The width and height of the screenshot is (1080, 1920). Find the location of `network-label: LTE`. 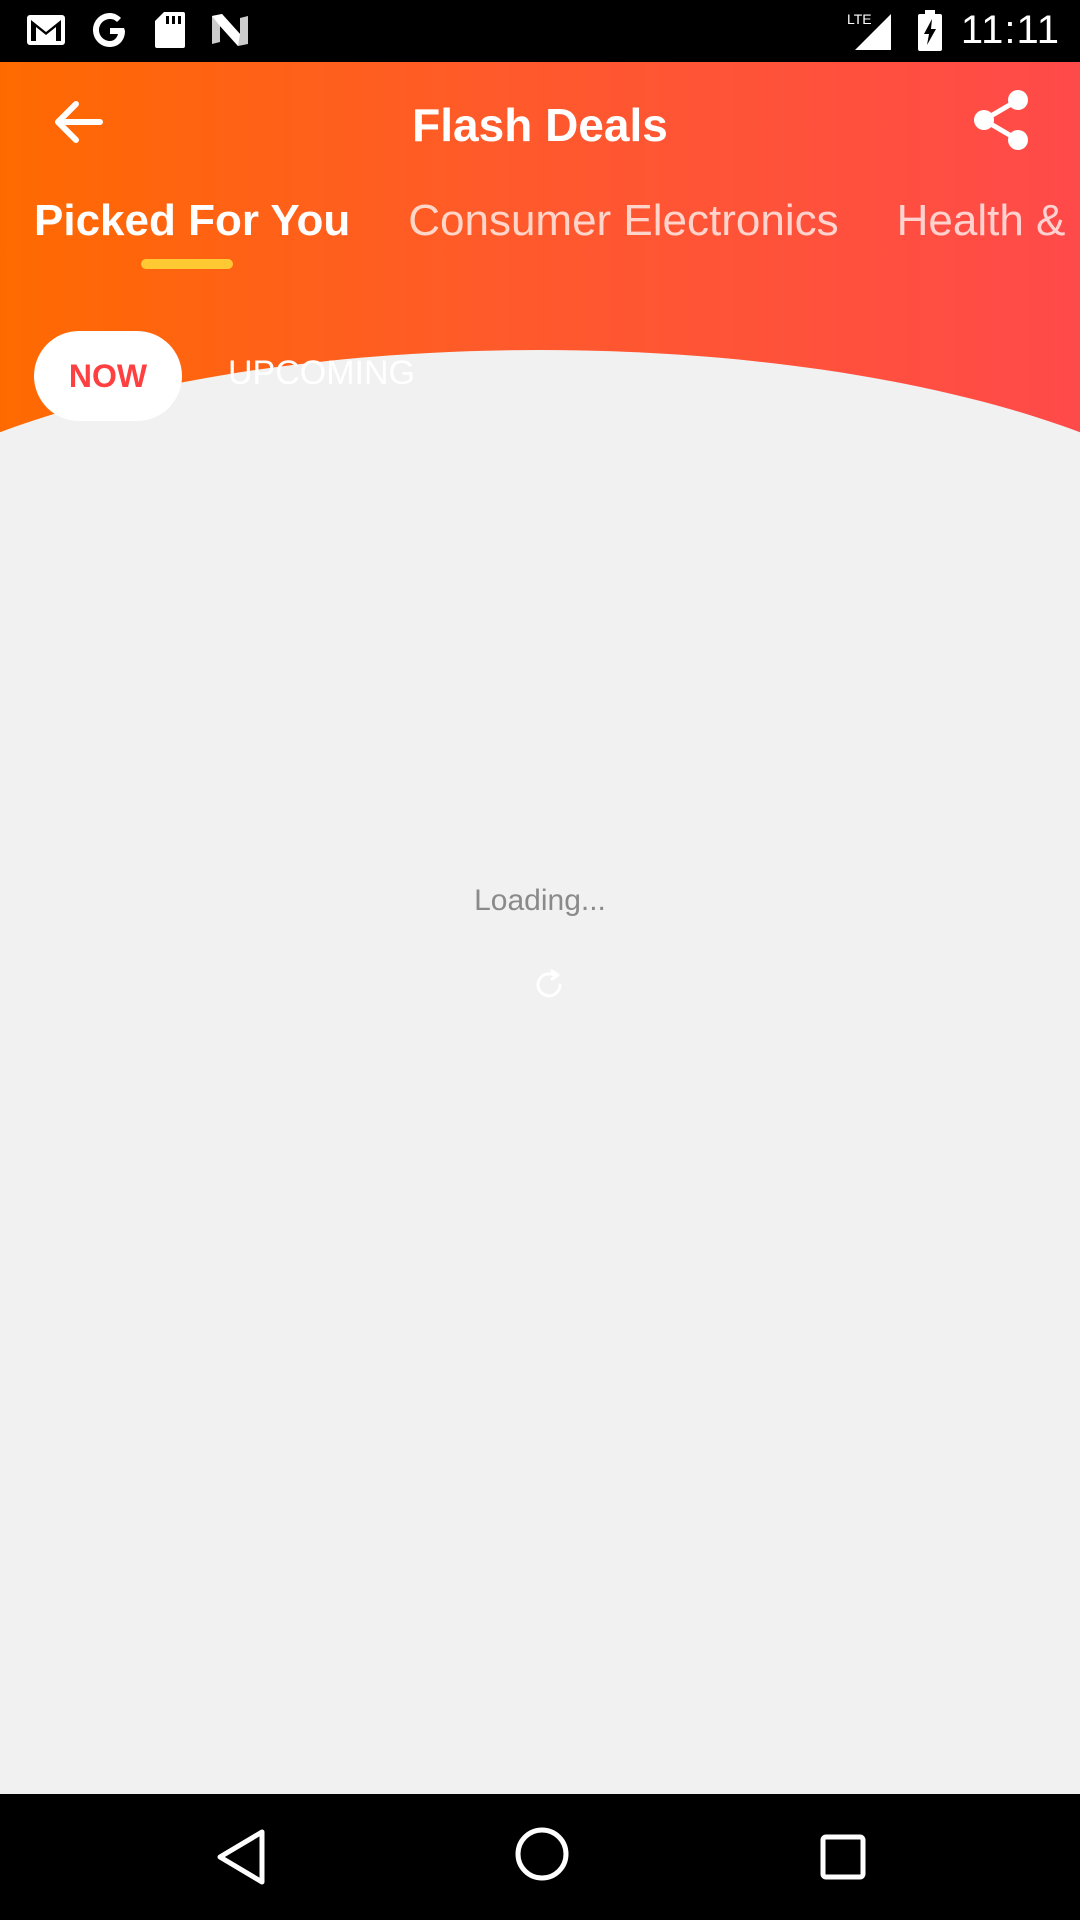

network-label: LTE is located at coordinates (859, 19).